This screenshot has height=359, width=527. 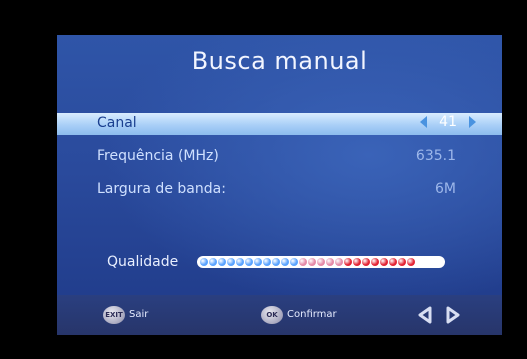 I want to click on arrow-left-icon, so click(x=424, y=122).